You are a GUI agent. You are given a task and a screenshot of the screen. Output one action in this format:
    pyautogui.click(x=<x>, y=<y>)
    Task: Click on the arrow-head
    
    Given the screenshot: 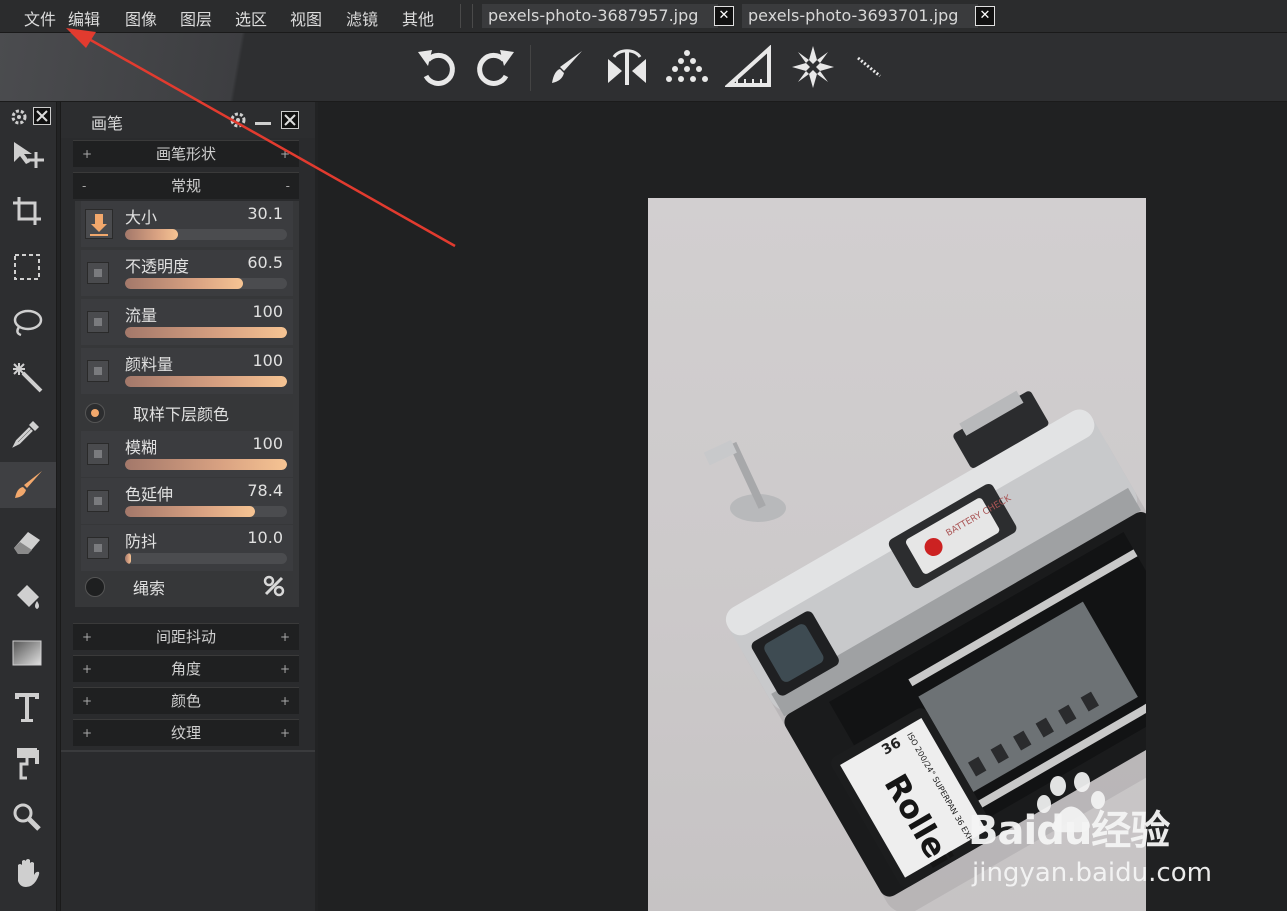 What is the action you would take?
    pyautogui.click(x=81, y=38)
    